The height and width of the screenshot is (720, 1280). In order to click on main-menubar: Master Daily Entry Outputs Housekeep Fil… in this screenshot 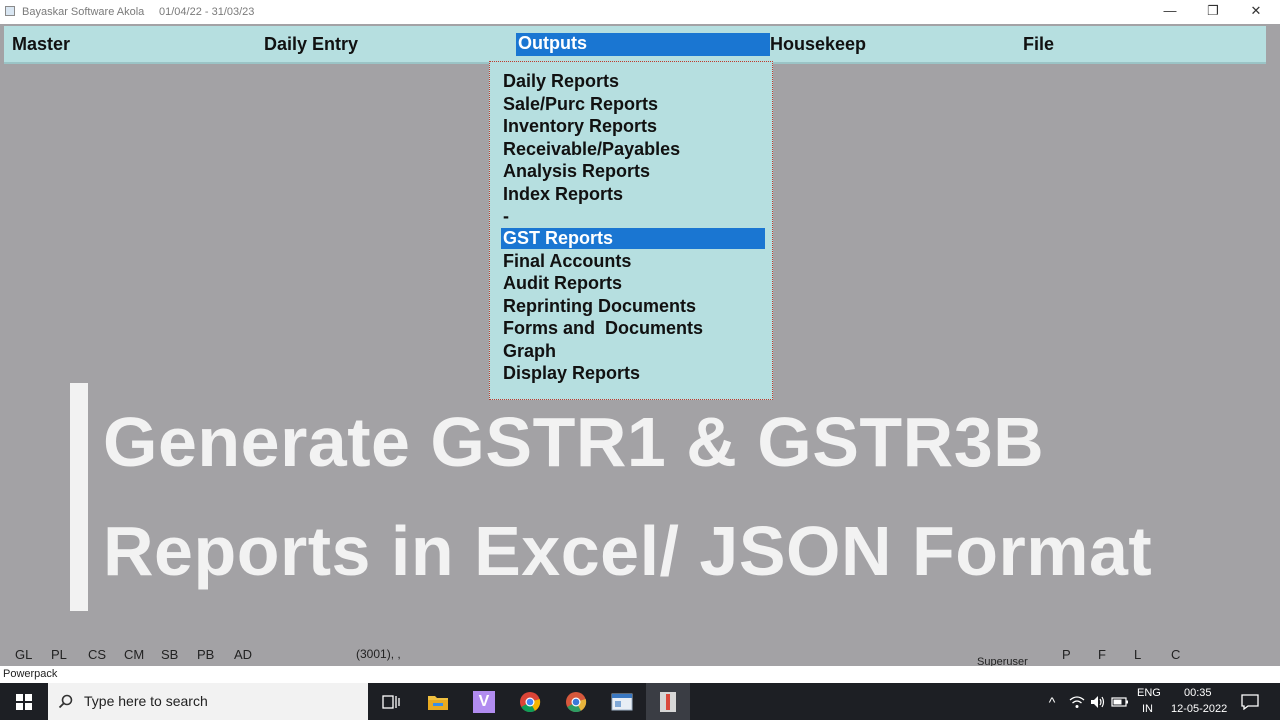, I will do `click(635, 45)`.